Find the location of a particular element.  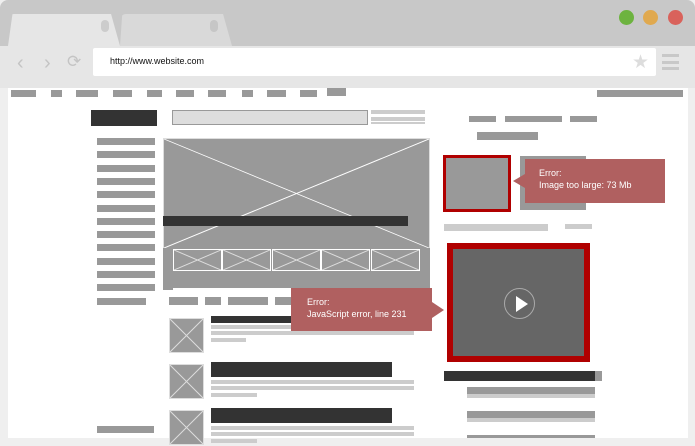

search-input is located at coordinates (270, 117).